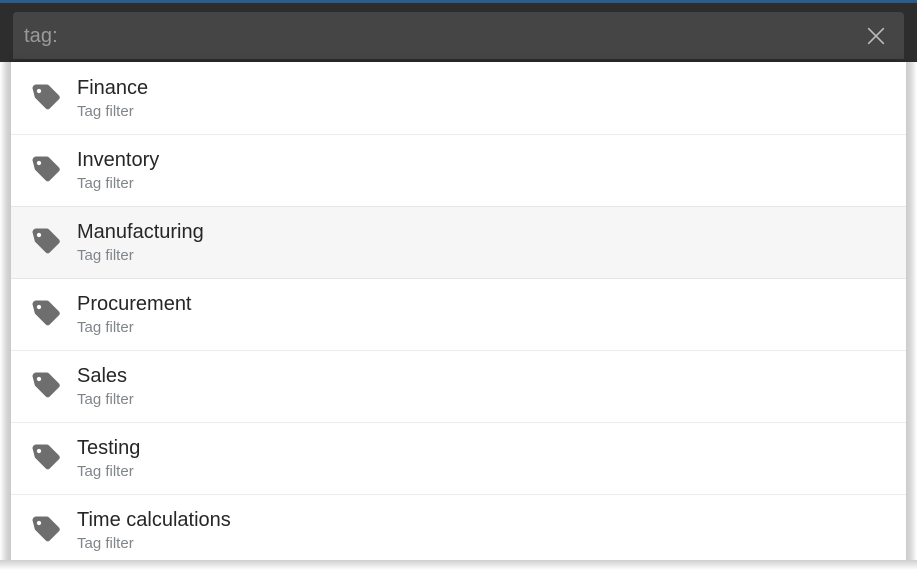  I want to click on search-field: tag:, so click(458, 35).